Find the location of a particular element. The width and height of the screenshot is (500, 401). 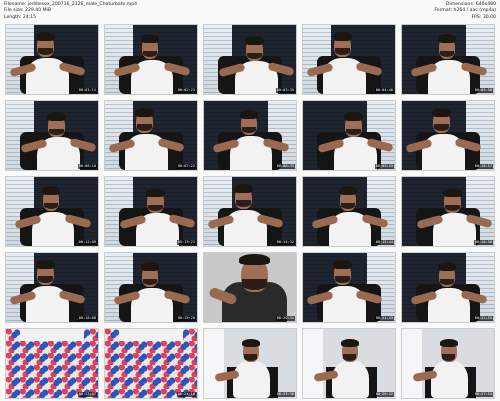

video-thumbnail: 00:06:10 is located at coordinates (52, 135).